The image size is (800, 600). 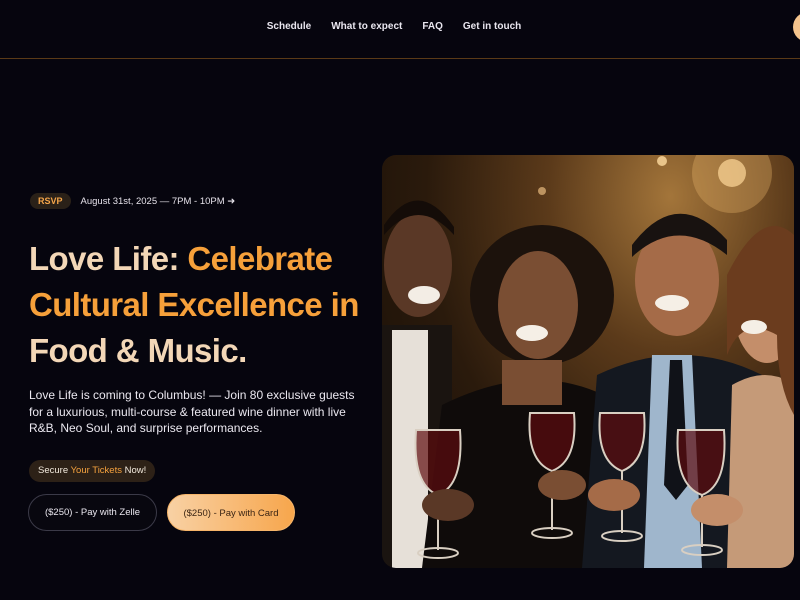 What do you see at coordinates (138, 350) in the screenshot?
I see `headline-line3: Food & Music.` at bounding box center [138, 350].